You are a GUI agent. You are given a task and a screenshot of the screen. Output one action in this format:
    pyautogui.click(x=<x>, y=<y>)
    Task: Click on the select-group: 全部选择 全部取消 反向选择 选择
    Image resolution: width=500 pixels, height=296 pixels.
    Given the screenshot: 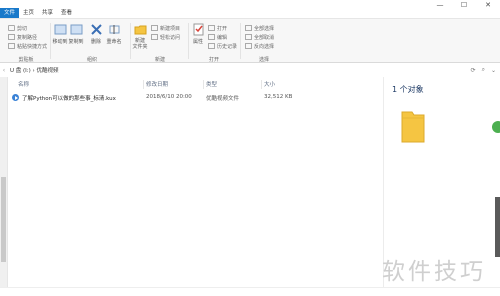 What is the action you would take?
    pyautogui.click(x=264, y=42)
    